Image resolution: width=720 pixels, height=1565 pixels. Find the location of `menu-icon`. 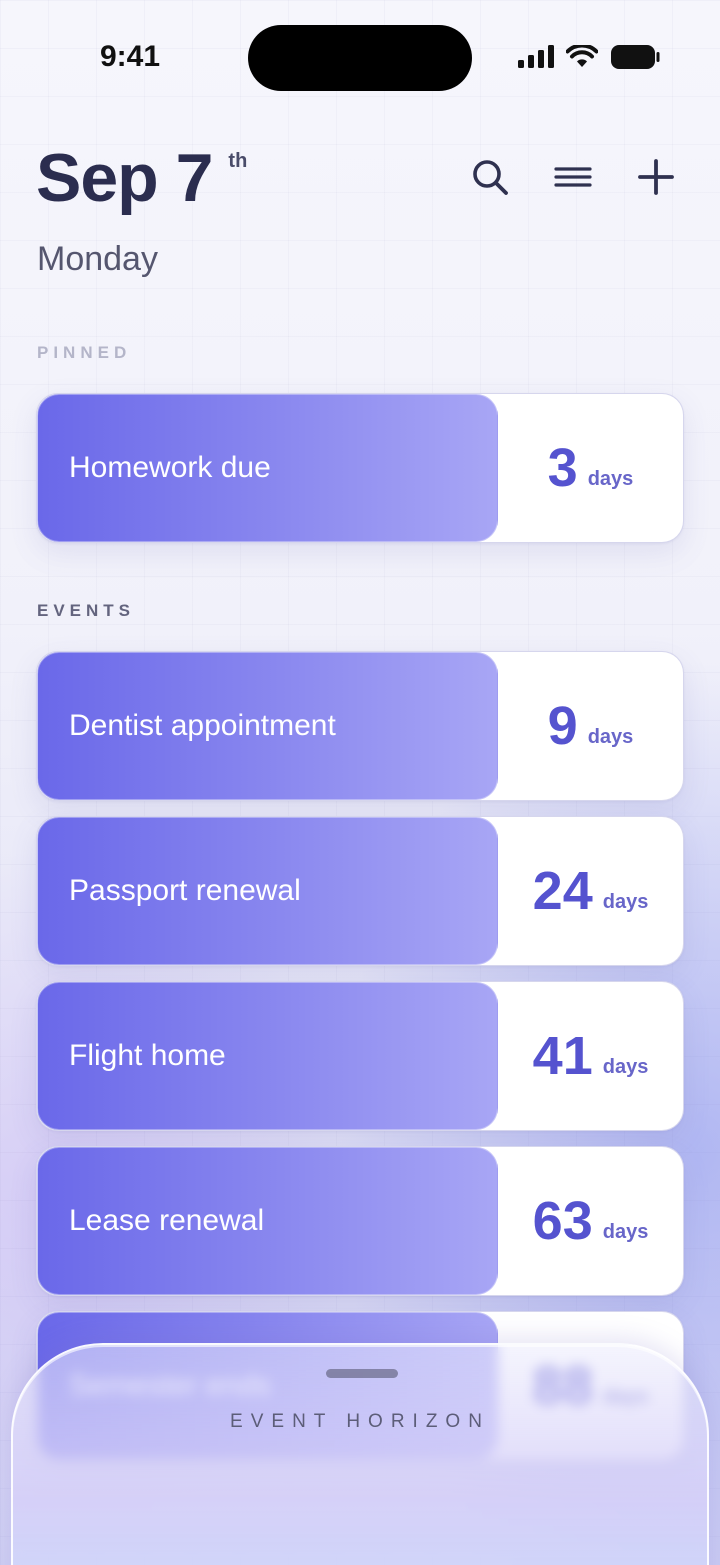

menu-icon is located at coordinates (573, 177).